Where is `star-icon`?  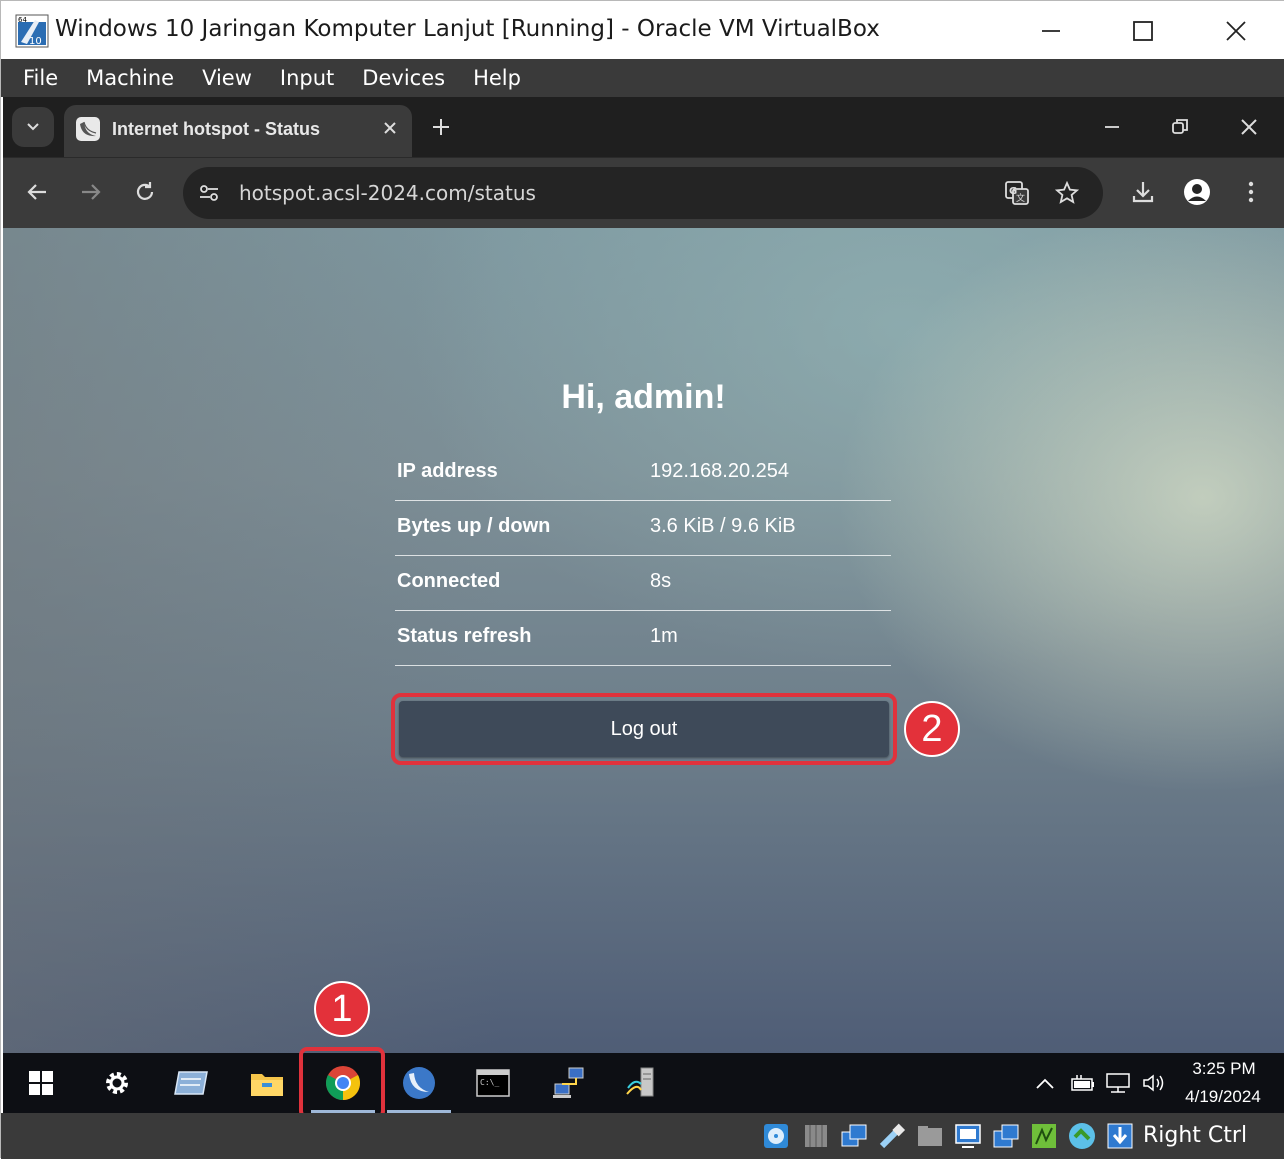
star-icon is located at coordinates (1067, 192).